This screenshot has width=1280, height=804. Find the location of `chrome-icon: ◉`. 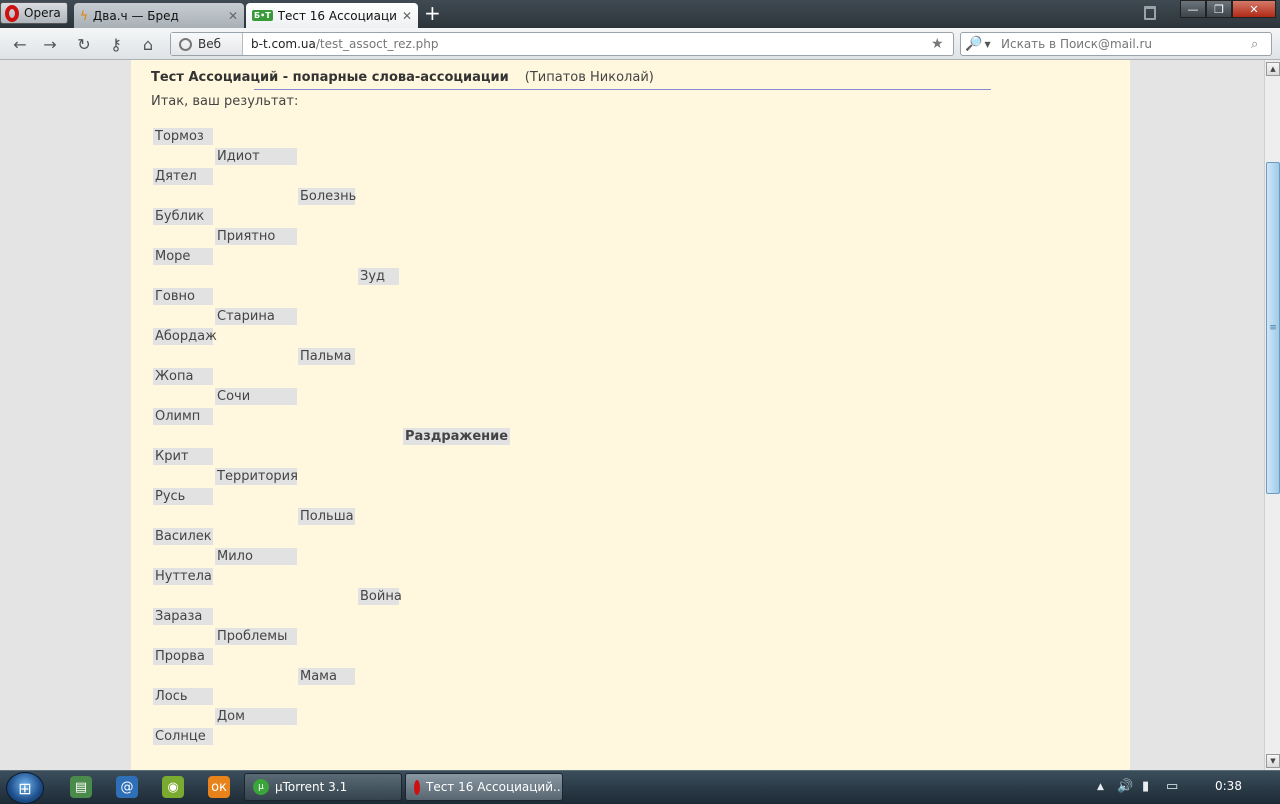

chrome-icon: ◉ is located at coordinates (173, 787).